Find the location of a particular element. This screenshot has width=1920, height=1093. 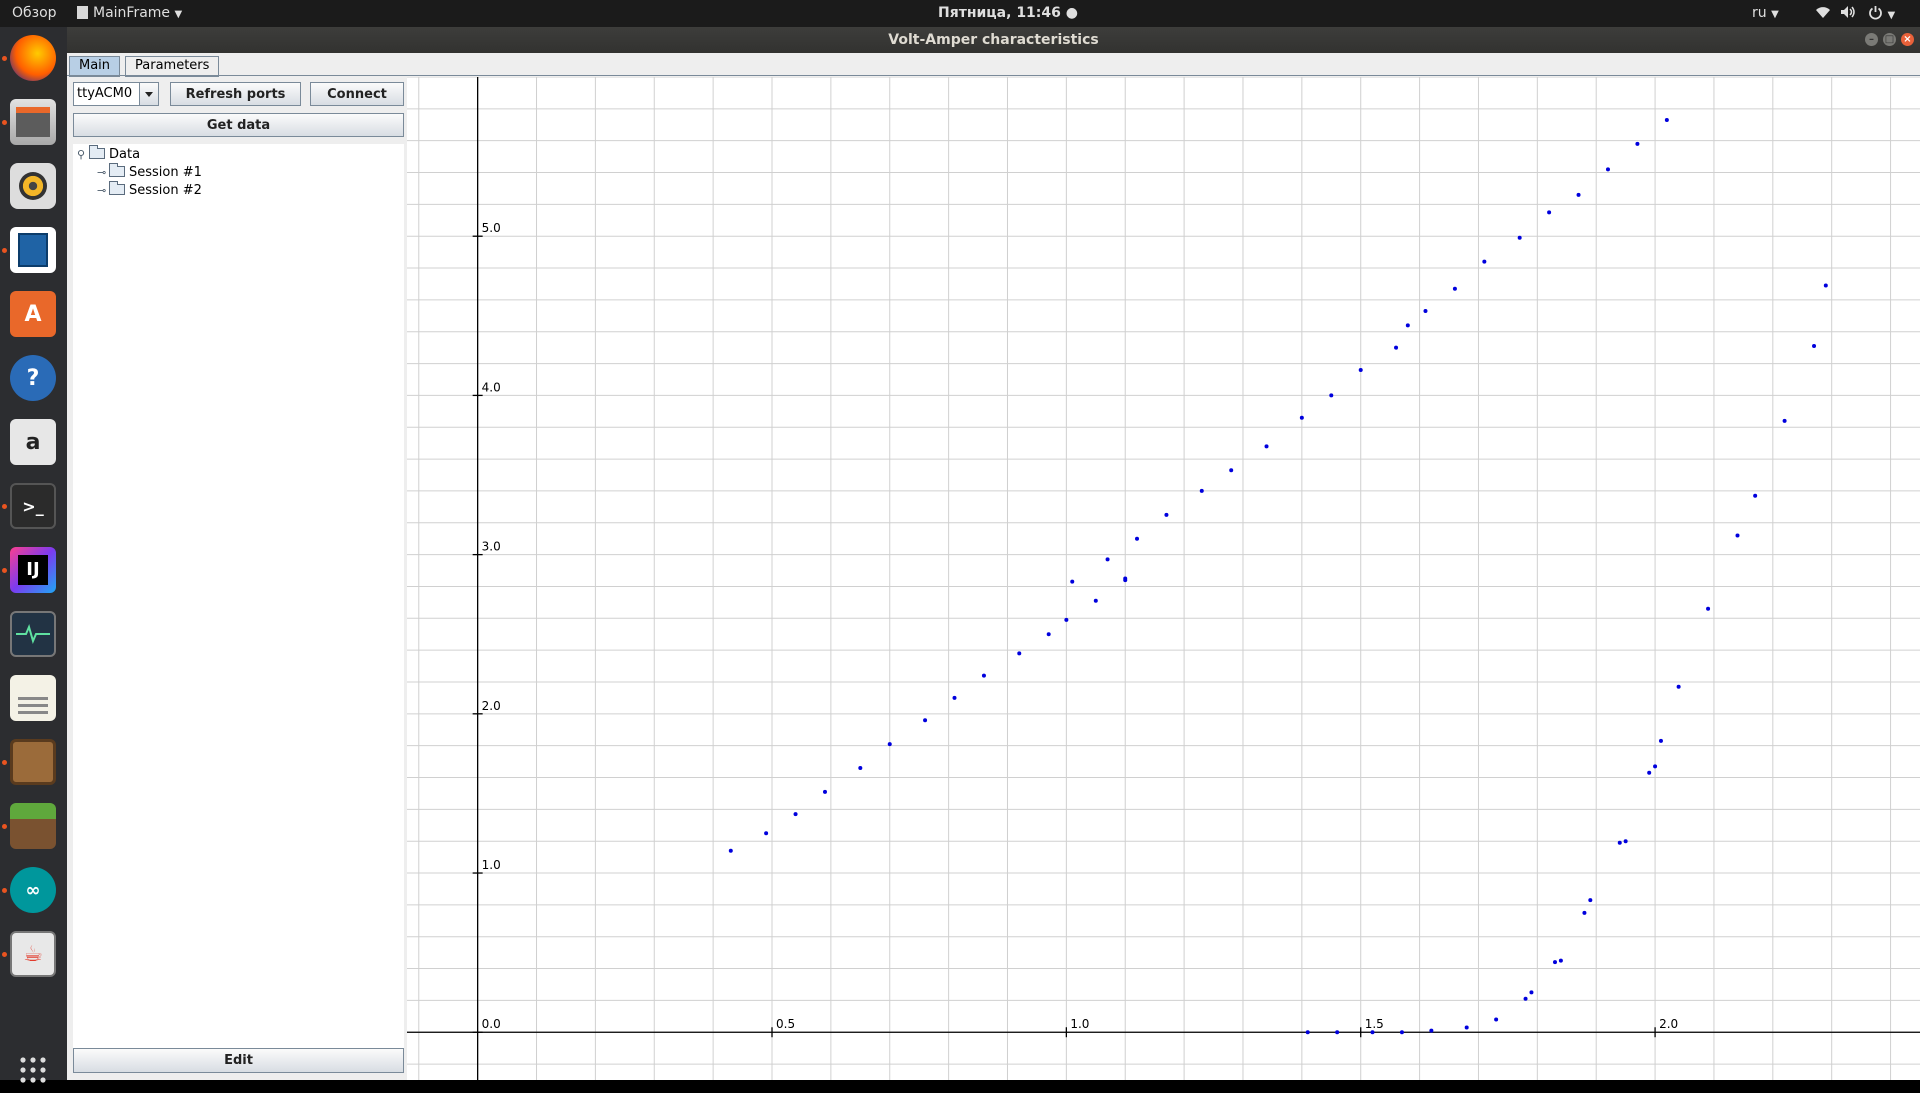

help-icon: ? is located at coordinates (33, 378).